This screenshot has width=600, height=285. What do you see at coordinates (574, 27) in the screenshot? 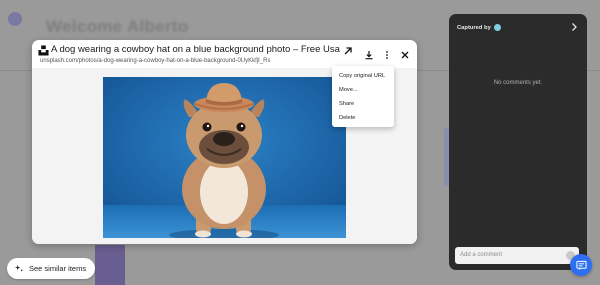
I see `chevron-right-icon` at bounding box center [574, 27].